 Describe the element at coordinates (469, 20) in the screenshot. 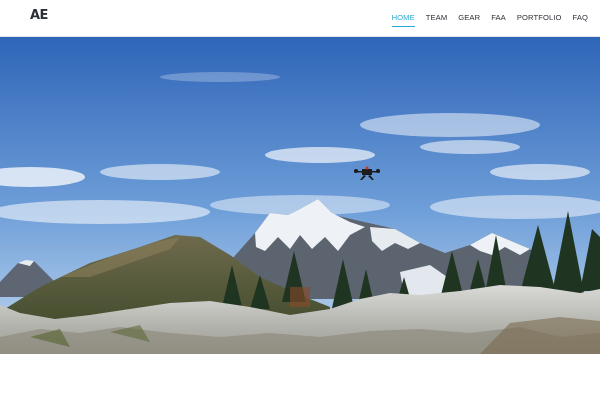

I see `nav-item-gear: GEAR` at that location.